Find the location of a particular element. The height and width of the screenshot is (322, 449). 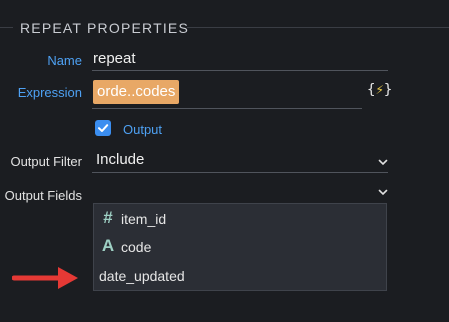

output-checkbox is located at coordinates (103, 128).